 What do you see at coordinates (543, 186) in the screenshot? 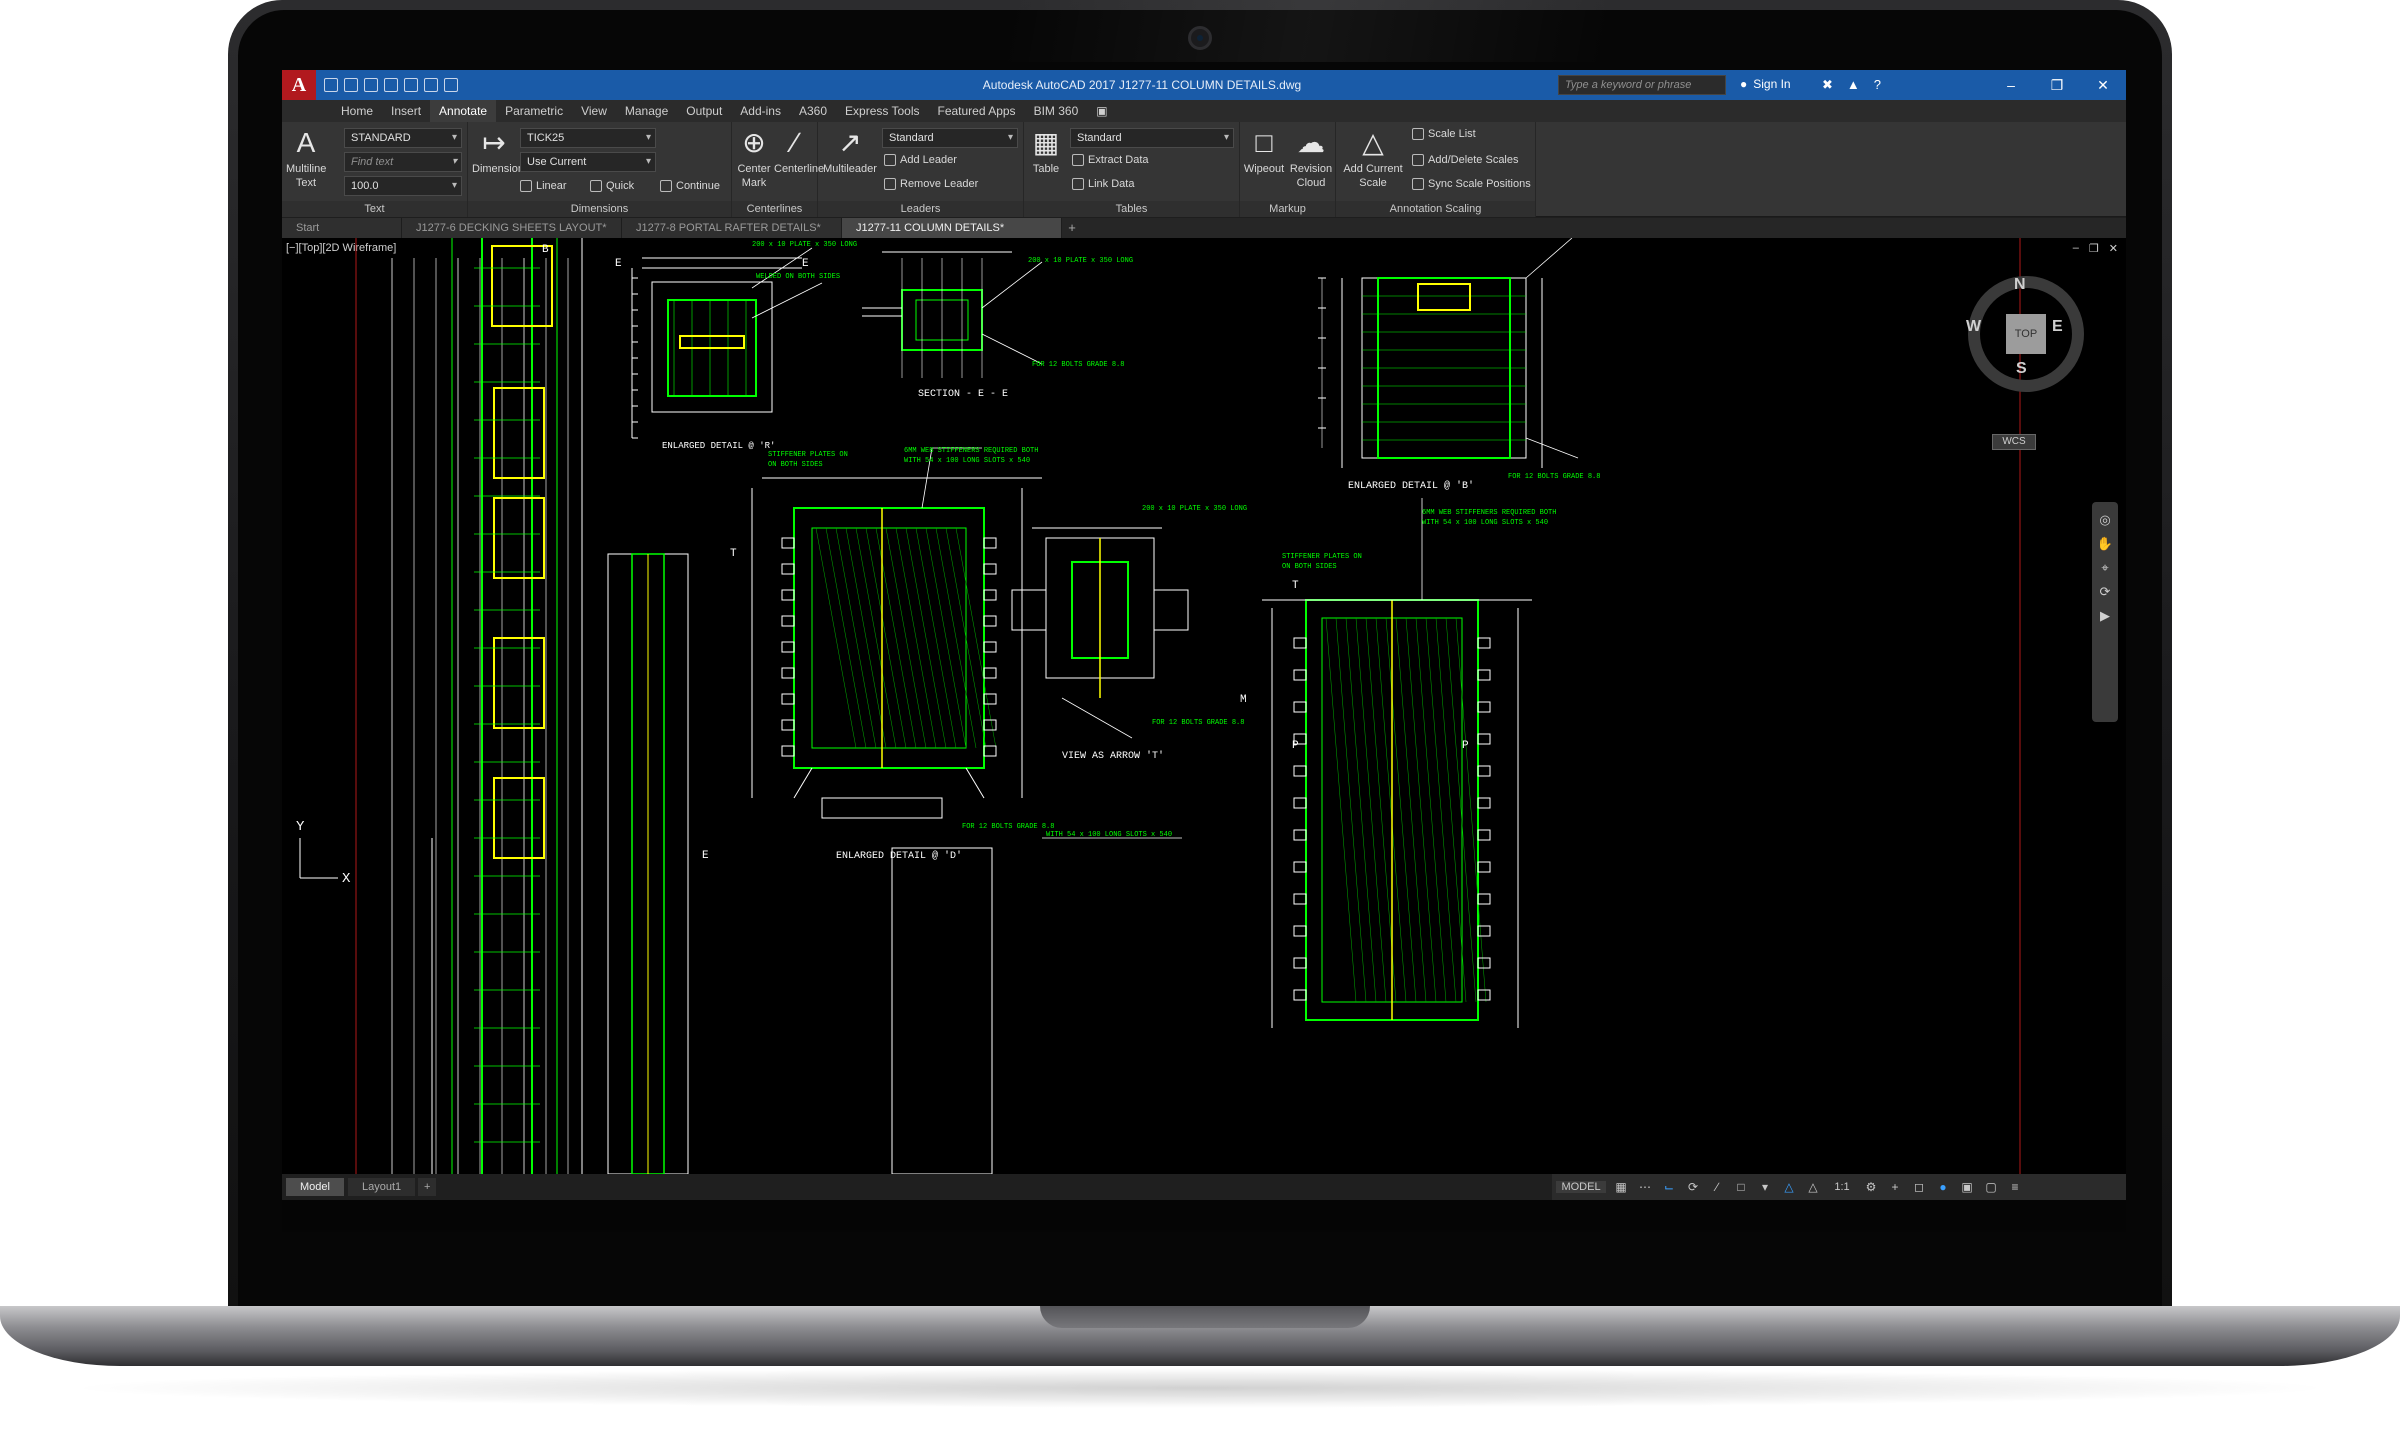
I see `linear-dimension-button: Linear` at bounding box center [543, 186].